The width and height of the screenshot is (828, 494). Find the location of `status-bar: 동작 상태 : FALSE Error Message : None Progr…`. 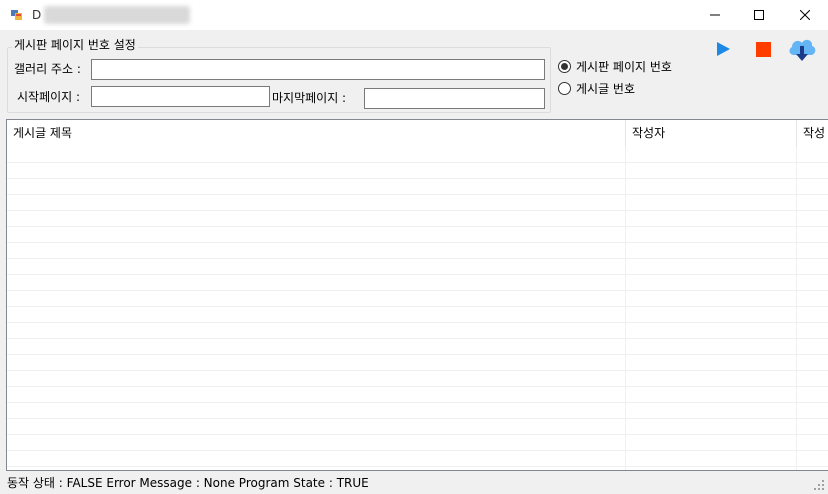

status-bar: 동작 상태 : FALSE Error Message : None Progr… is located at coordinates (414, 483).